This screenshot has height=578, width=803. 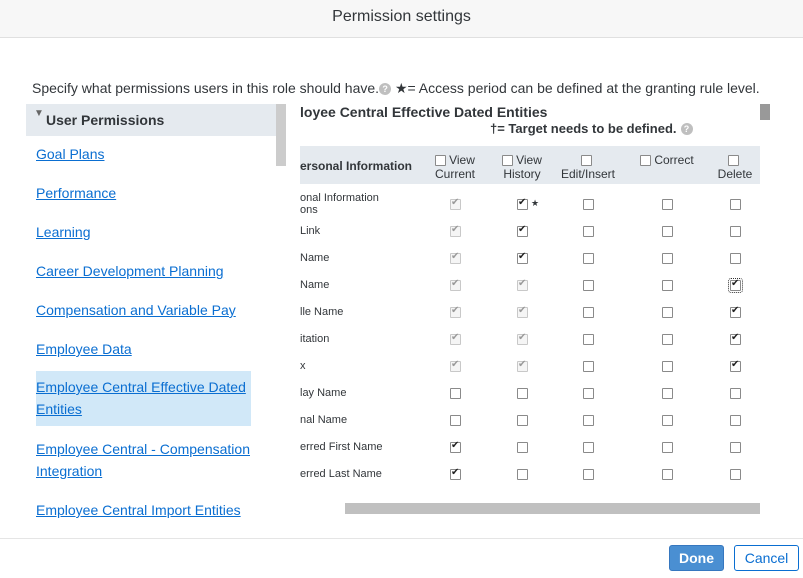 I want to click on nav-item: Learning, so click(x=146, y=232).